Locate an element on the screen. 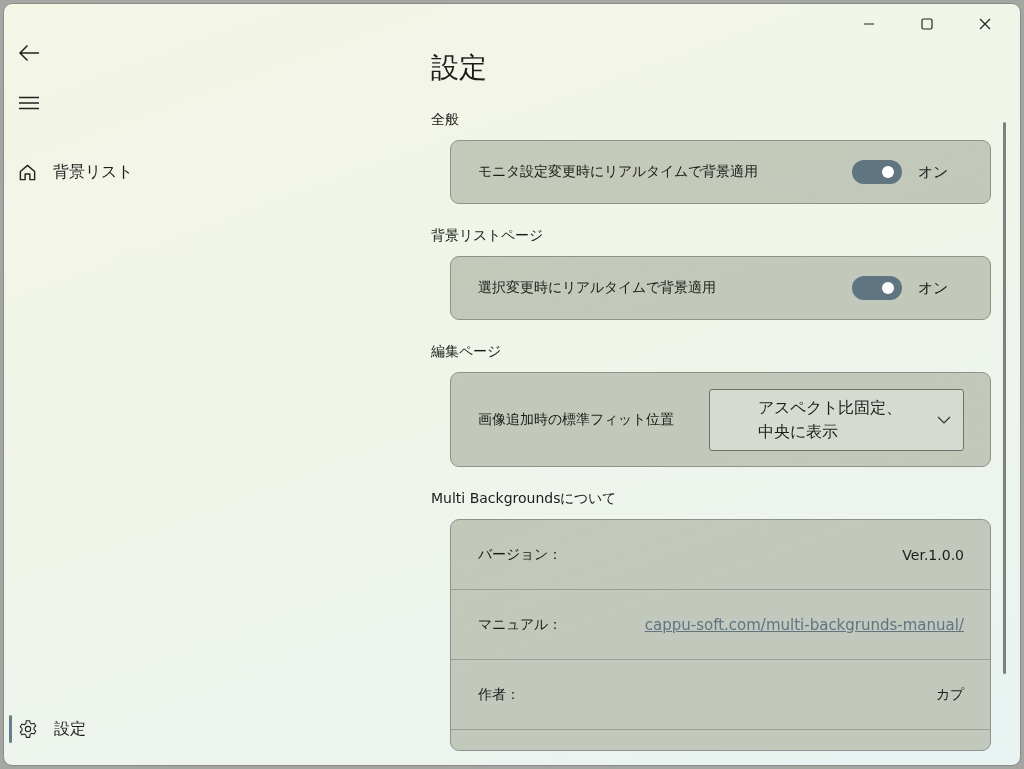 The height and width of the screenshot is (769, 1024). section-heading: 全般 is located at coordinates (445, 119).